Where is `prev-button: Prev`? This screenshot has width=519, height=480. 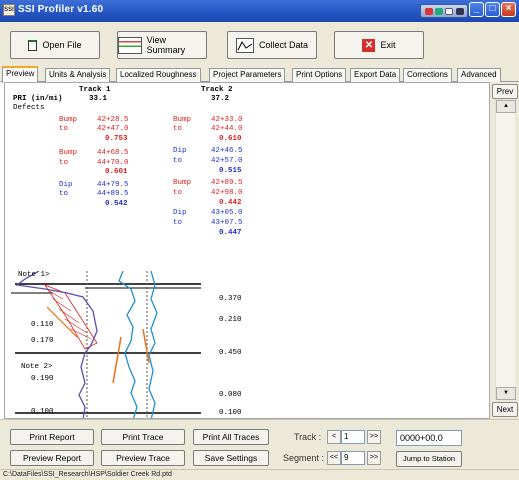
prev-button: Prev is located at coordinates (505, 91).